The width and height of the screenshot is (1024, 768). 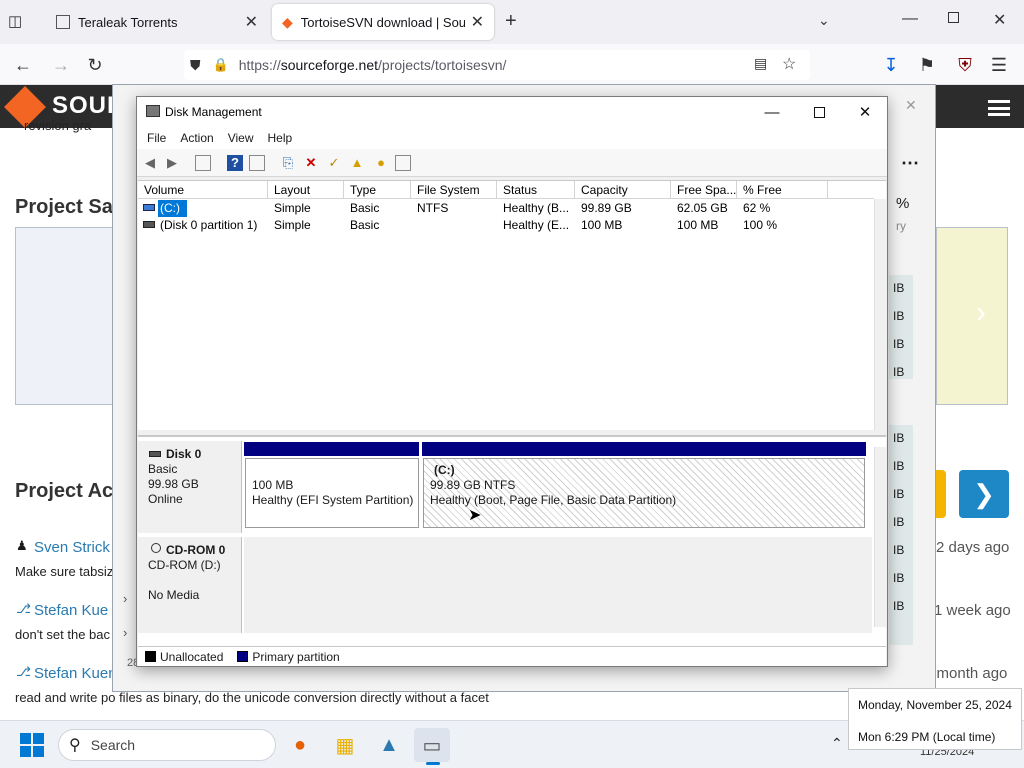 What do you see at coordinates (819, 112) in the screenshot?
I see `maximize-button` at bounding box center [819, 112].